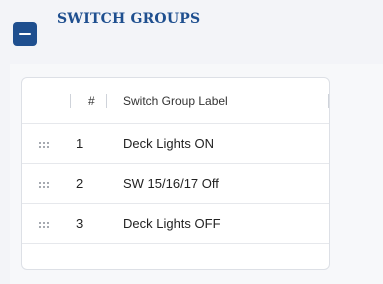 The height and width of the screenshot is (284, 383). I want to click on column-header-label: Switch Group Label, so click(175, 100).